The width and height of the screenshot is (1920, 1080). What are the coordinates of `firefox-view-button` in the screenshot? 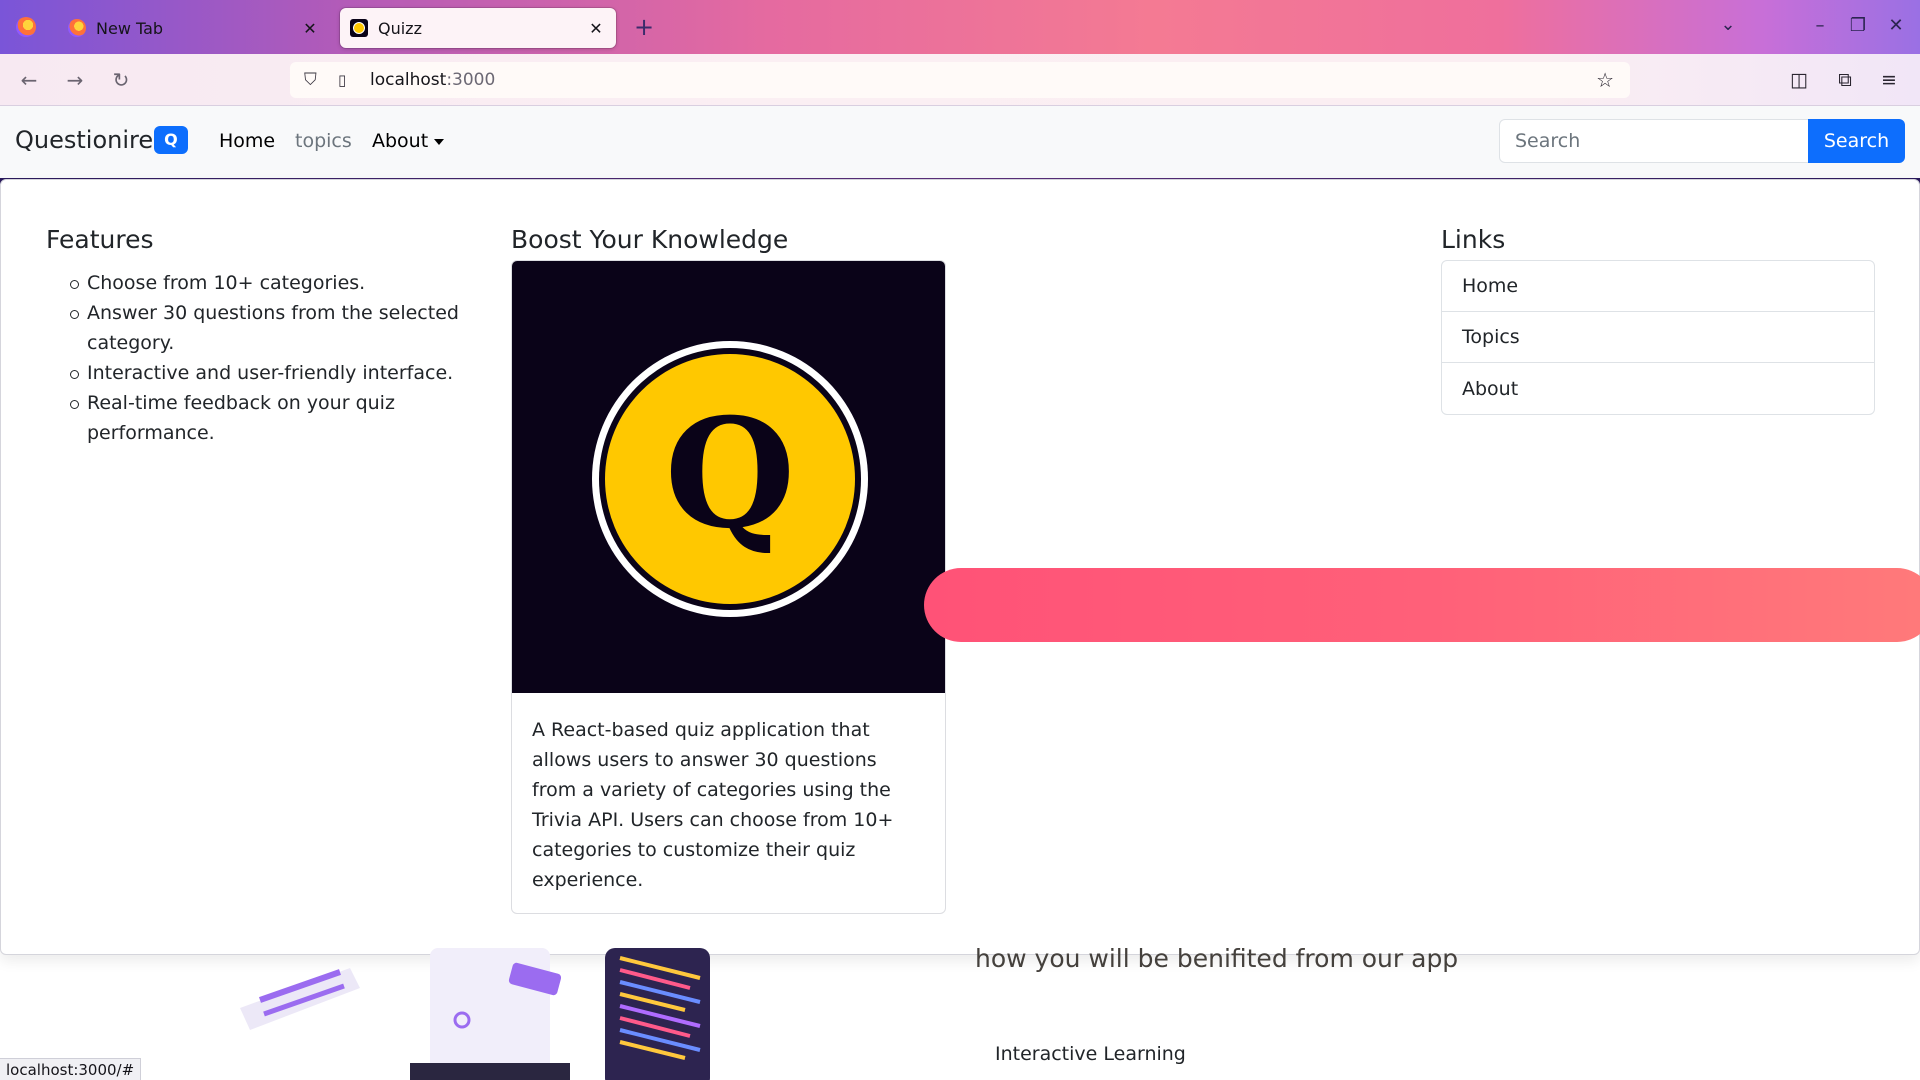 It's located at (26, 27).